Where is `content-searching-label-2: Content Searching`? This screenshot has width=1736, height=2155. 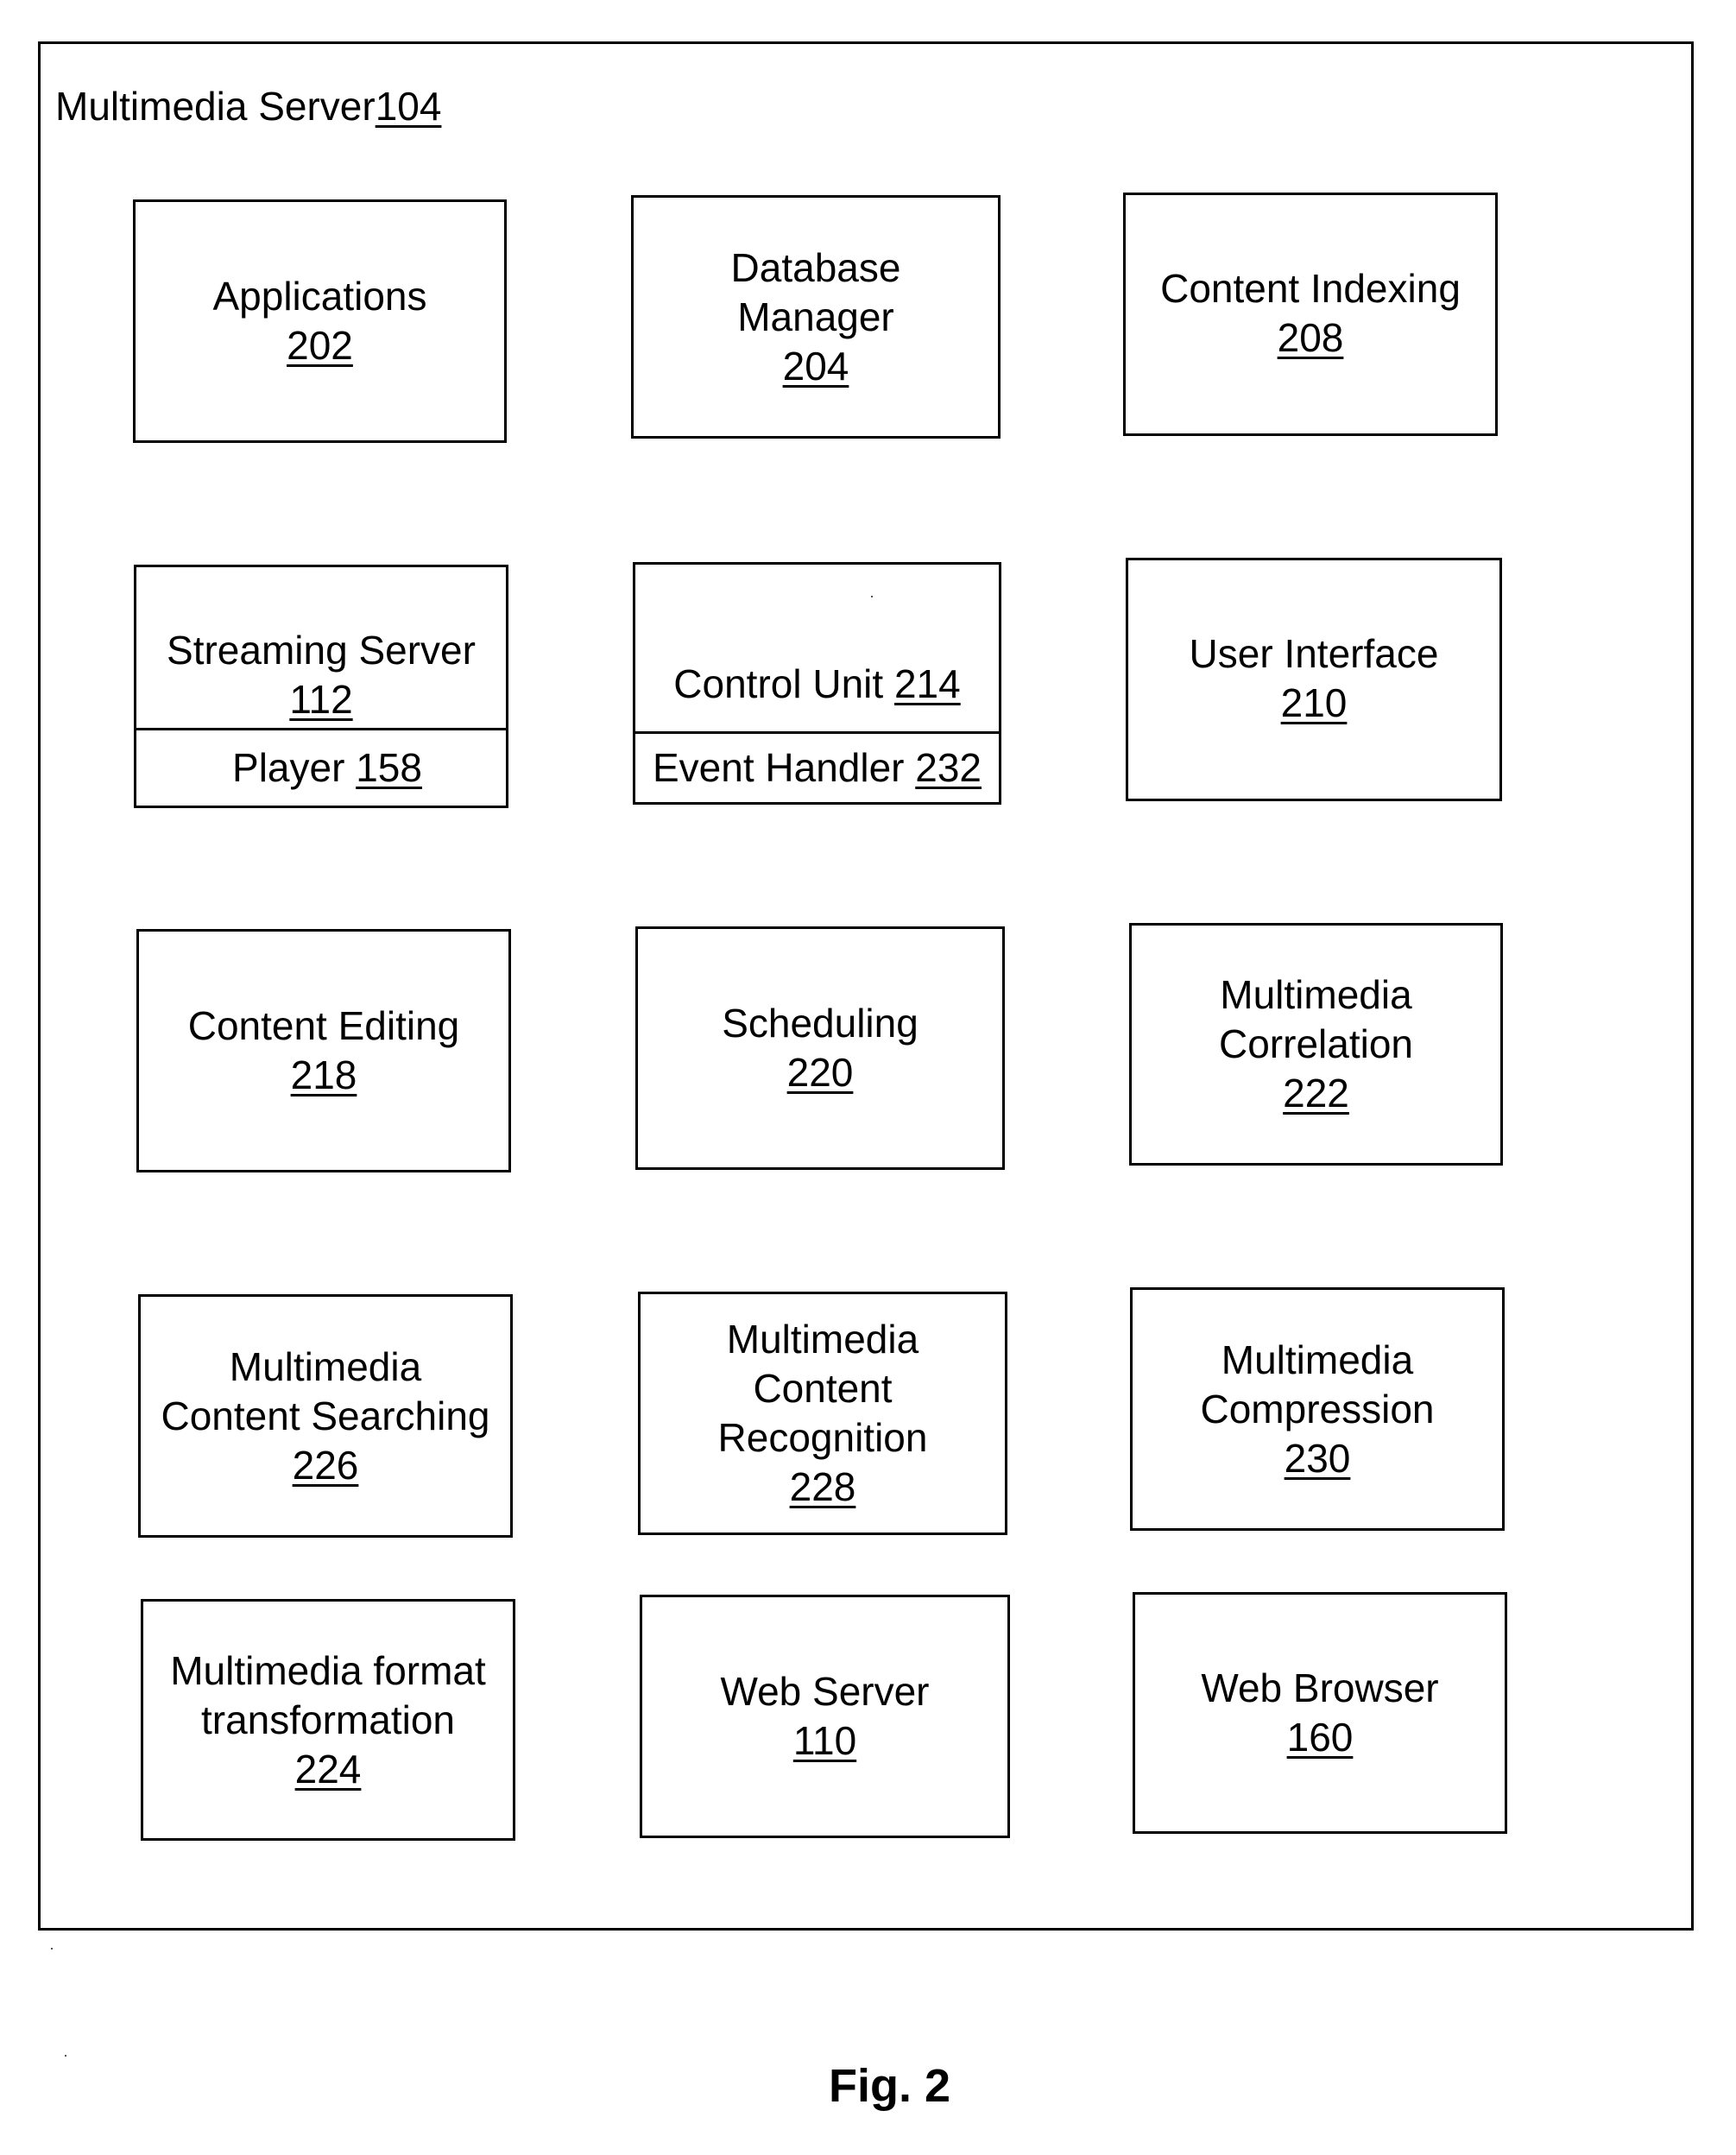 content-searching-label-2: Content Searching is located at coordinates (325, 1415).